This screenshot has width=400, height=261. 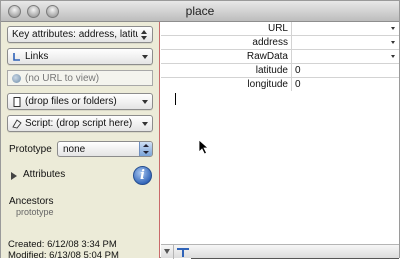 What do you see at coordinates (142, 175) in the screenshot?
I see `info-icon: i` at bounding box center [142, 175].